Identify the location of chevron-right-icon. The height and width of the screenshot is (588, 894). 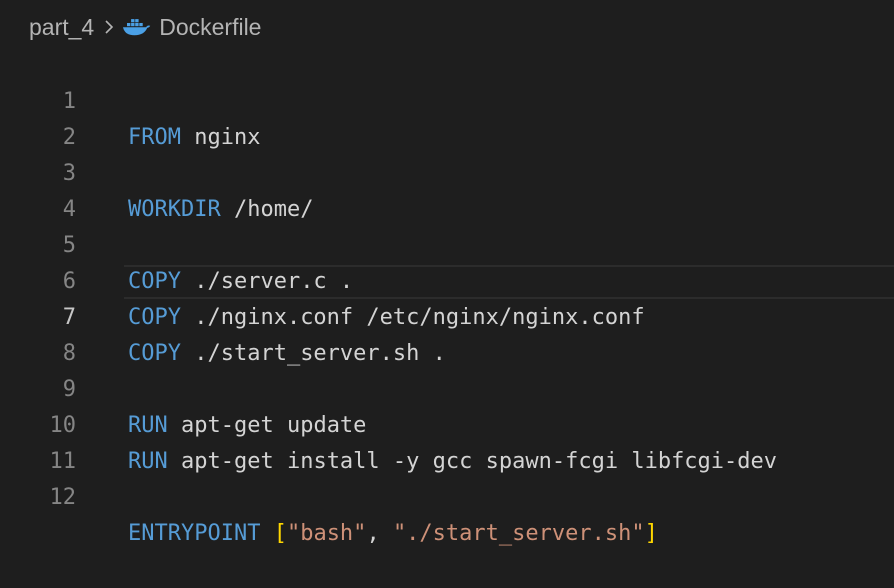
(109, 27).